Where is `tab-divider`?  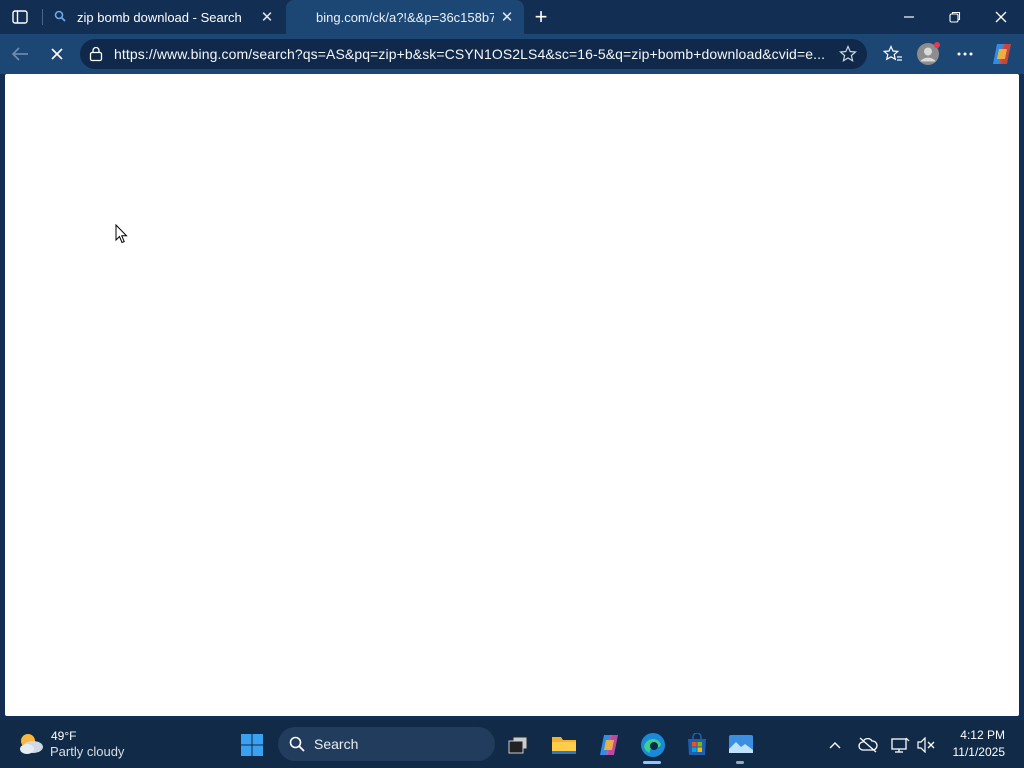 tab-divider is located at coordinates (42, 17).